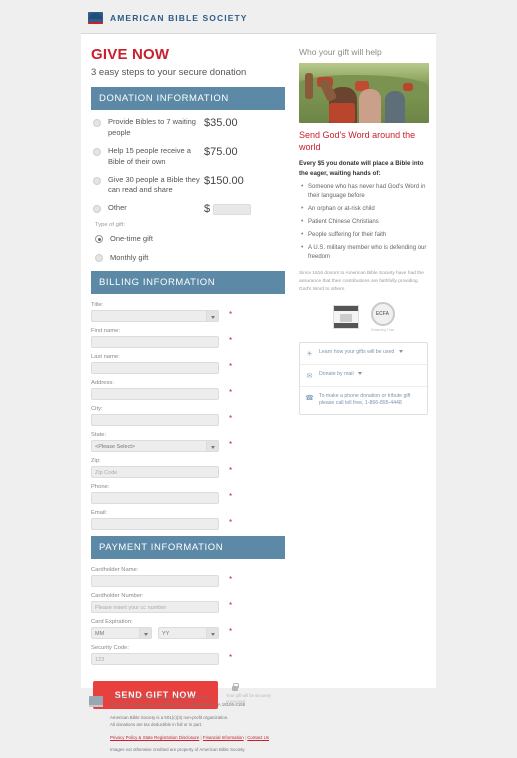  What do you see at coordinates (97, 209) in the screenshot?
I see `donation-option-other-radio` at bounding box center [97, 209].